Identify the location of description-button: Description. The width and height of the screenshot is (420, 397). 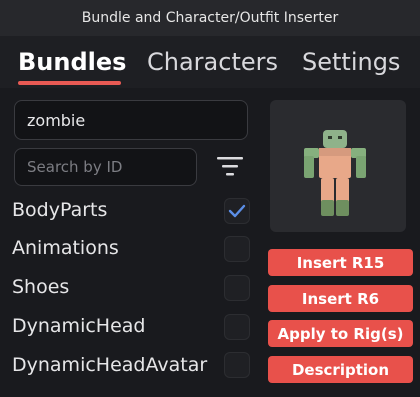
(340, 369).